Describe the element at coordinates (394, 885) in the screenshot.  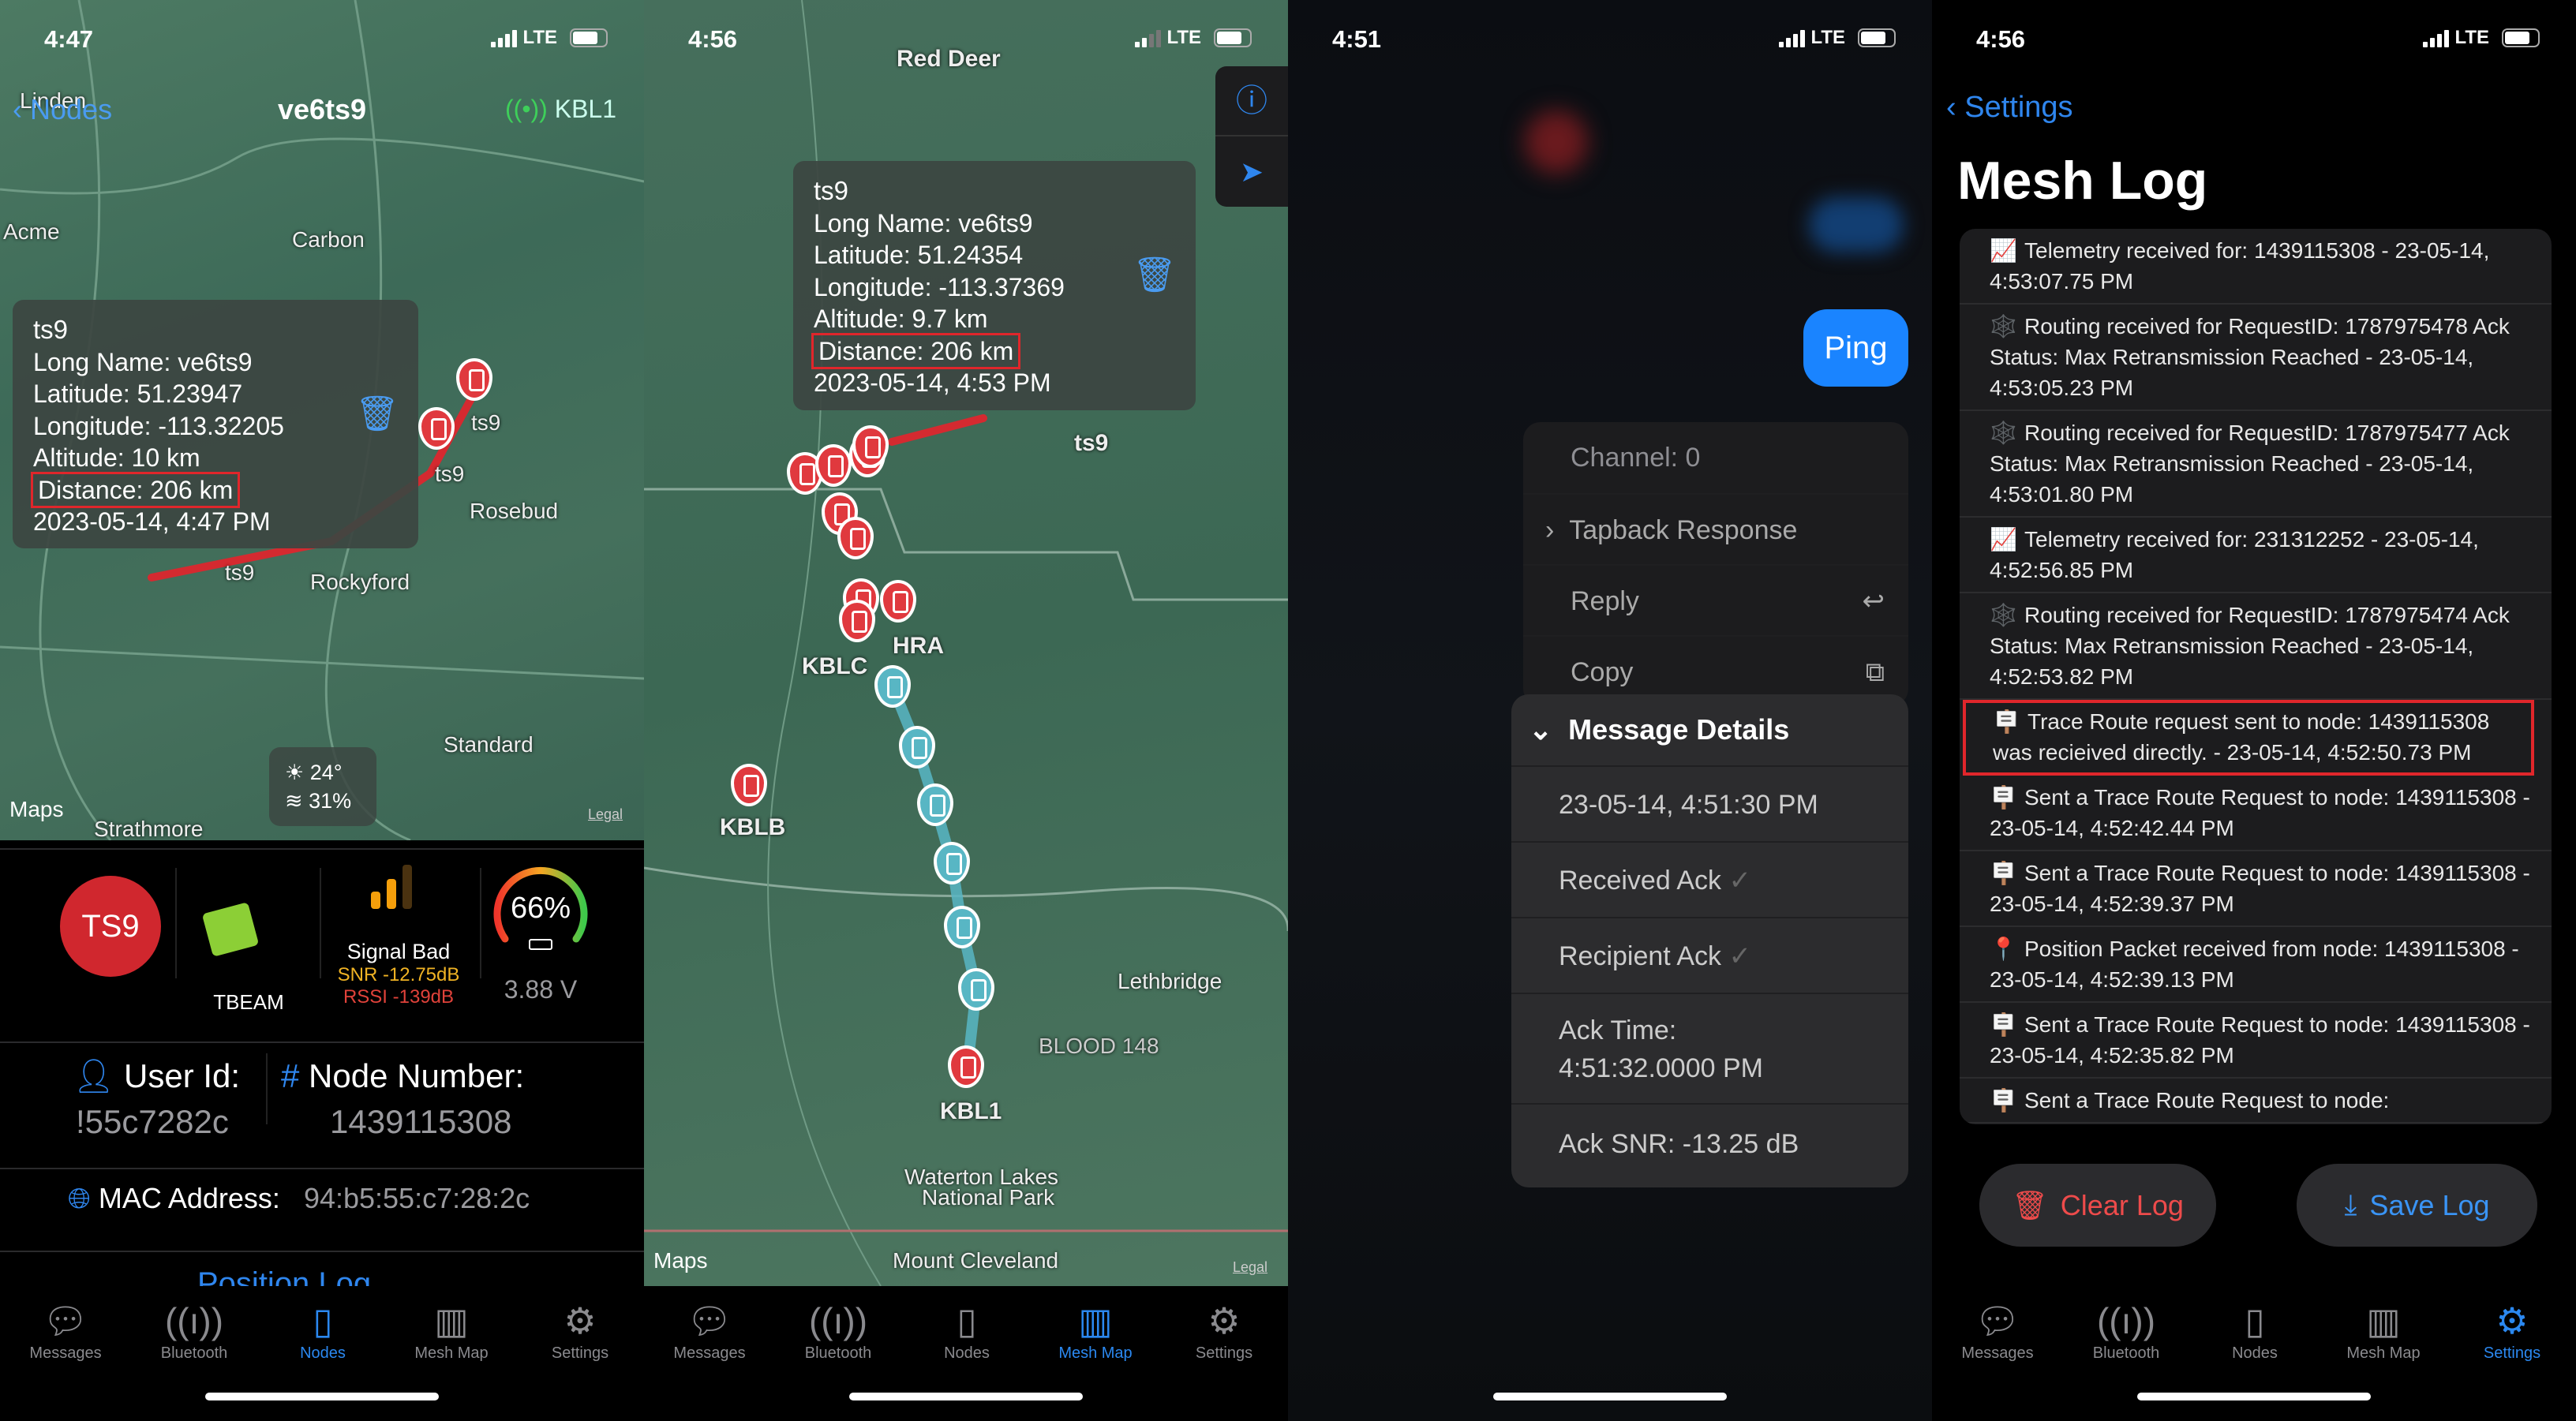
I see `signal-bars-icon` at that location.